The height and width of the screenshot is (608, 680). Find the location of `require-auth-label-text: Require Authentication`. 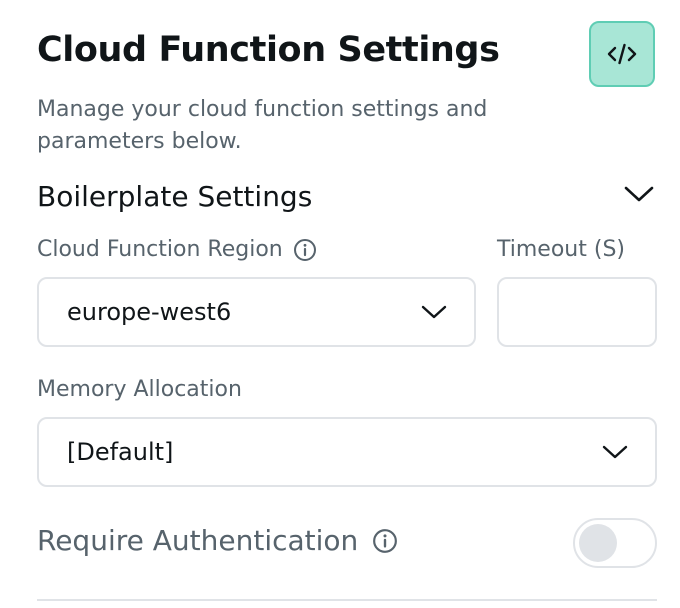

require-auth-label-text: Require Authentication is located at coordinates (198, 540).